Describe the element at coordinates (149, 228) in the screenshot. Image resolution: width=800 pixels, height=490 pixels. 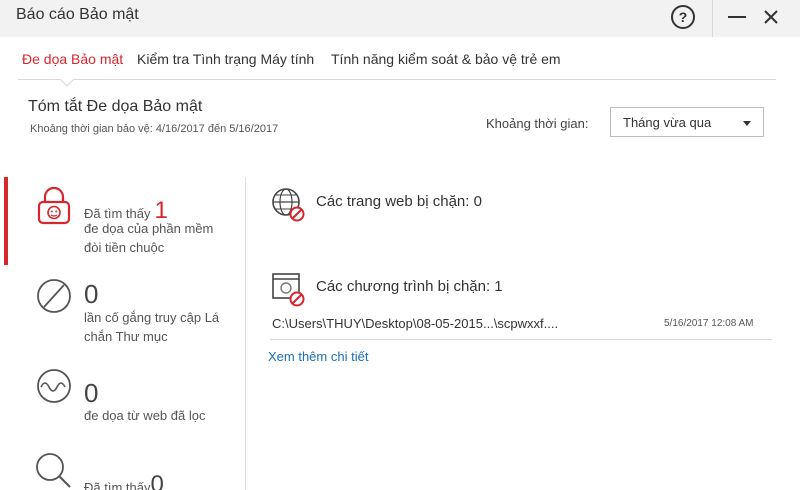
I see `stat-ransomware-line1: đe dọa của phần mềm` at that location.